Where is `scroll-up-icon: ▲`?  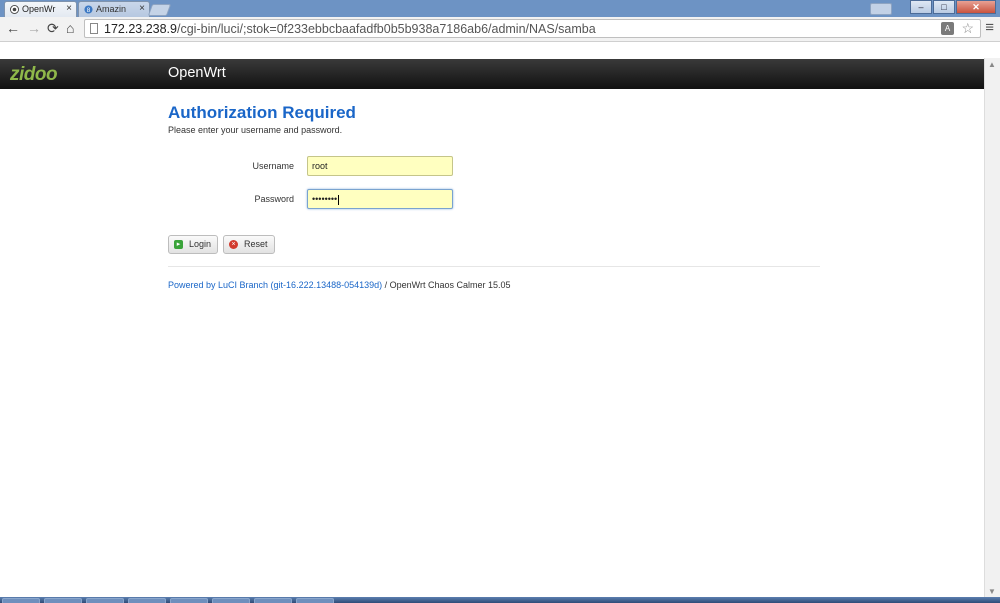
scroll-up-icon: ▲ is located at coordinates (992, 64).